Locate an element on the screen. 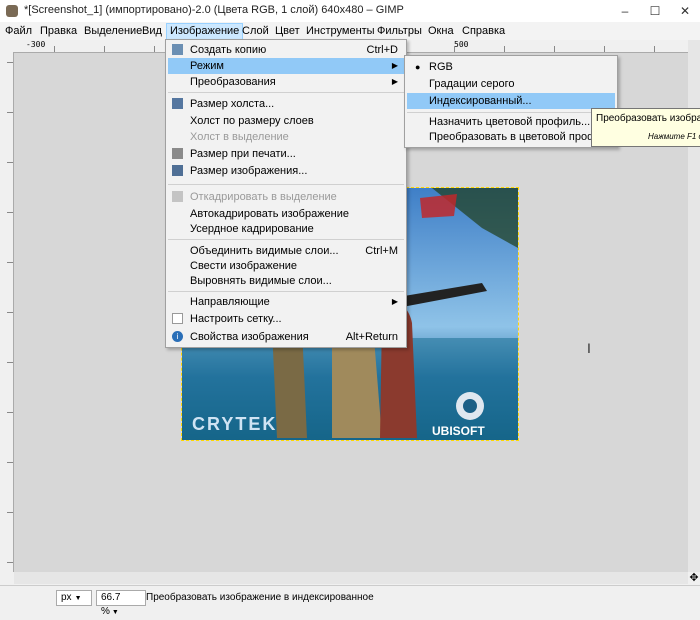 This screenshot has width=700, height=620. menu-tools: Инструменты is located at coordinates (340, 31).